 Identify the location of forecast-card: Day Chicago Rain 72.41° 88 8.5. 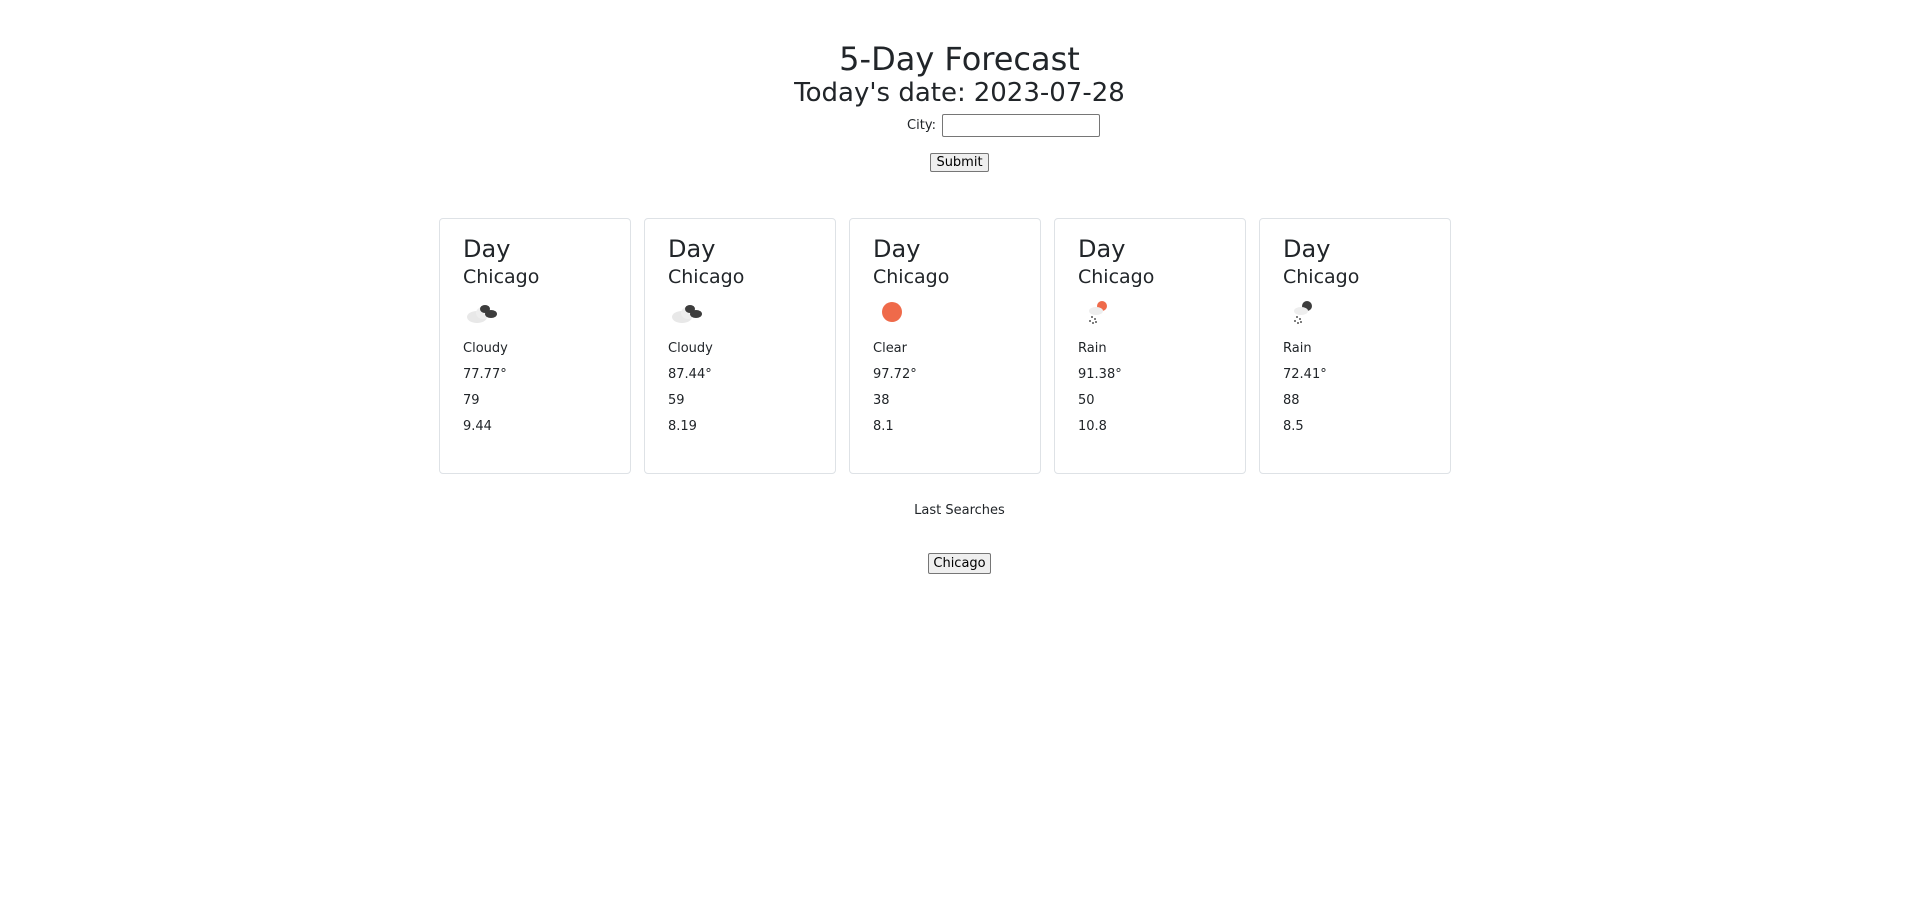
(1355, 346).